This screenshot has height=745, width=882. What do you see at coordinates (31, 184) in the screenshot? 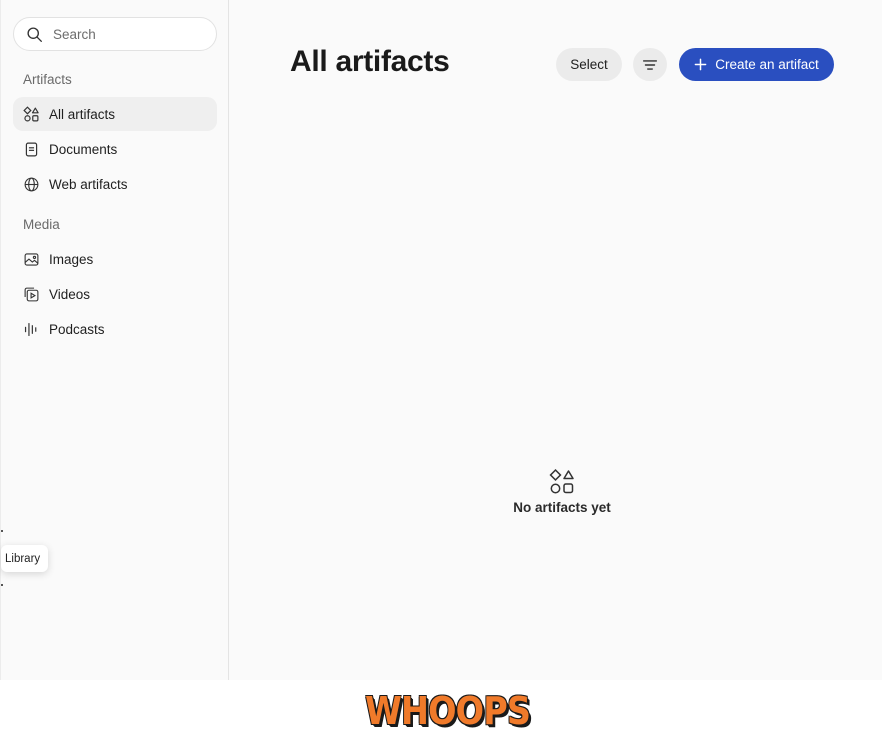
I see `globe-icon` at bounding box center [31, 184].